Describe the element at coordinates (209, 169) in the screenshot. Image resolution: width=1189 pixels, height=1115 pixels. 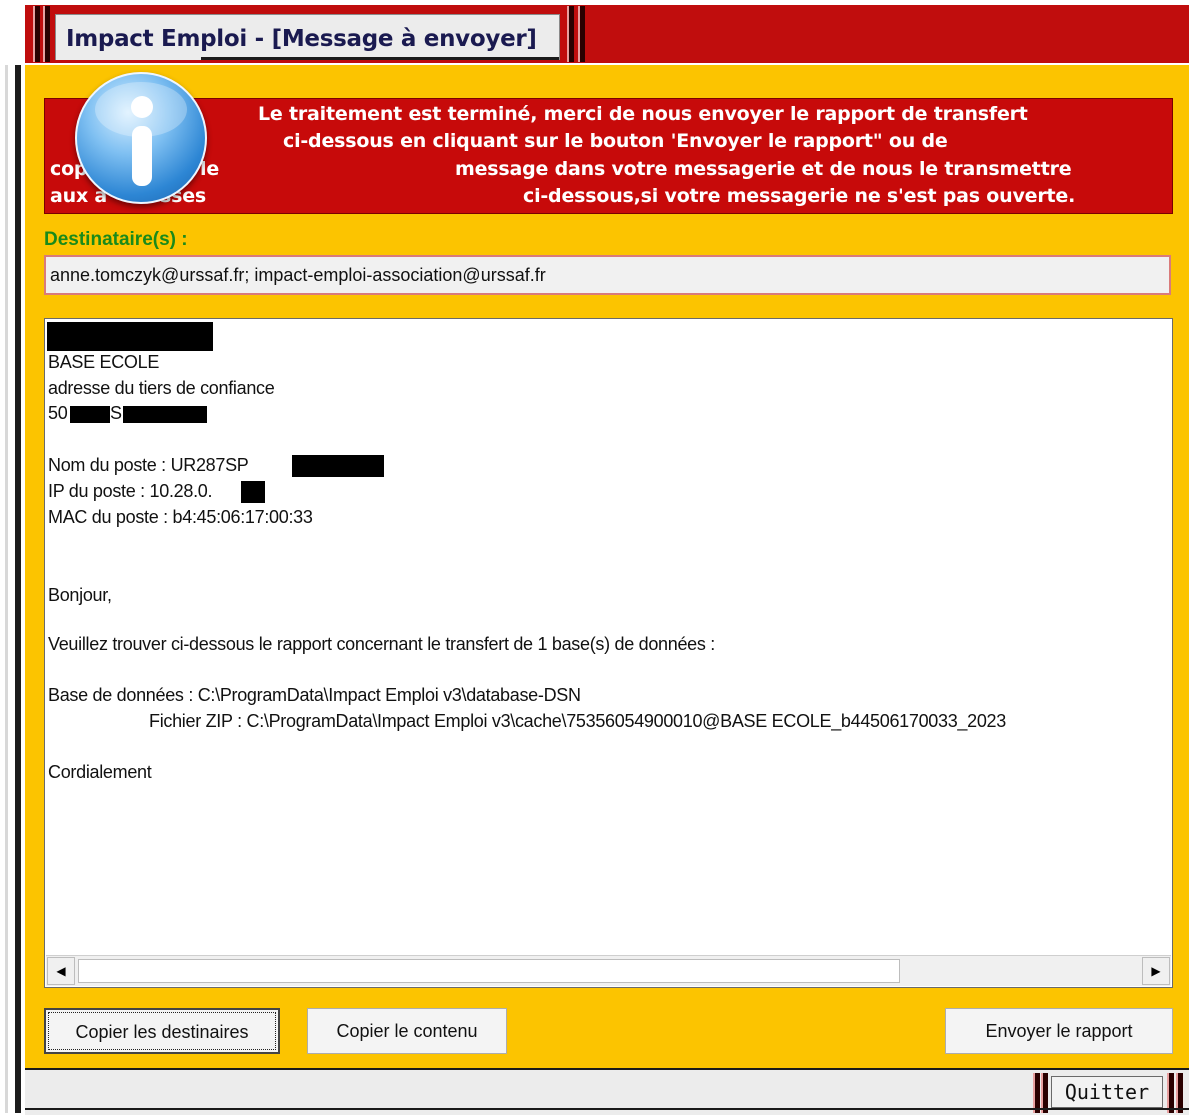
I see `banner-line-3-left-b: le` at that location.